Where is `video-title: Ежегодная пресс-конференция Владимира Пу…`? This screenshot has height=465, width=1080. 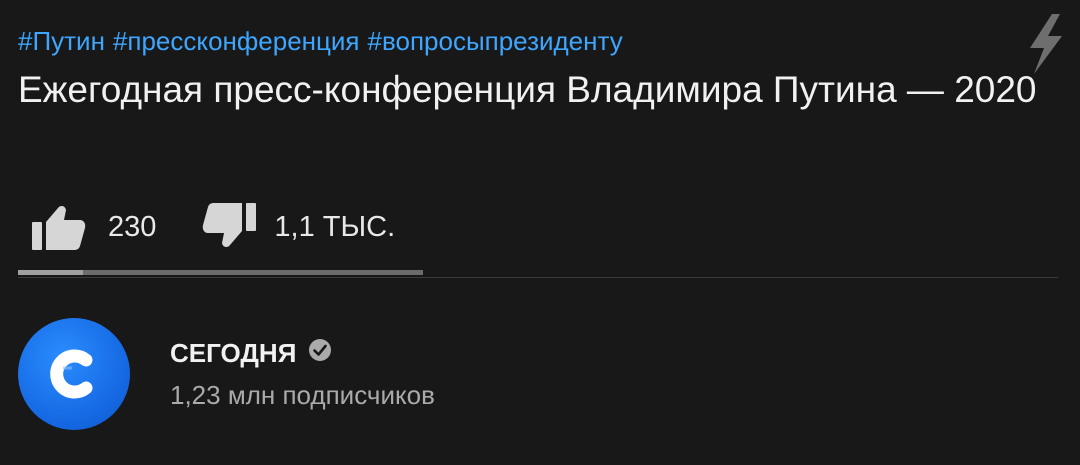 video-title: Ежегодная пресс-конференция Владимира Пу… is located at coordinates (527, 89).